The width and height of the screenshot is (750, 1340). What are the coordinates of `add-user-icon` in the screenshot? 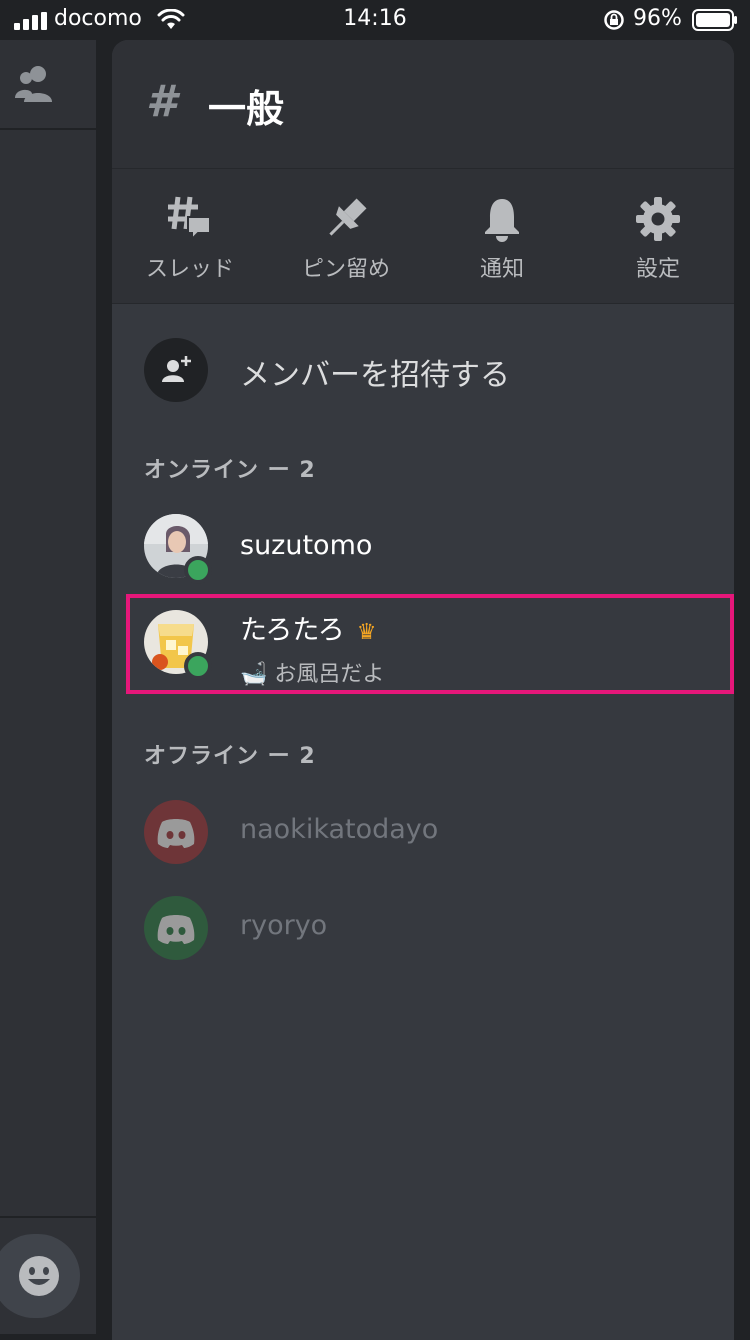 It's located at (176, 369).